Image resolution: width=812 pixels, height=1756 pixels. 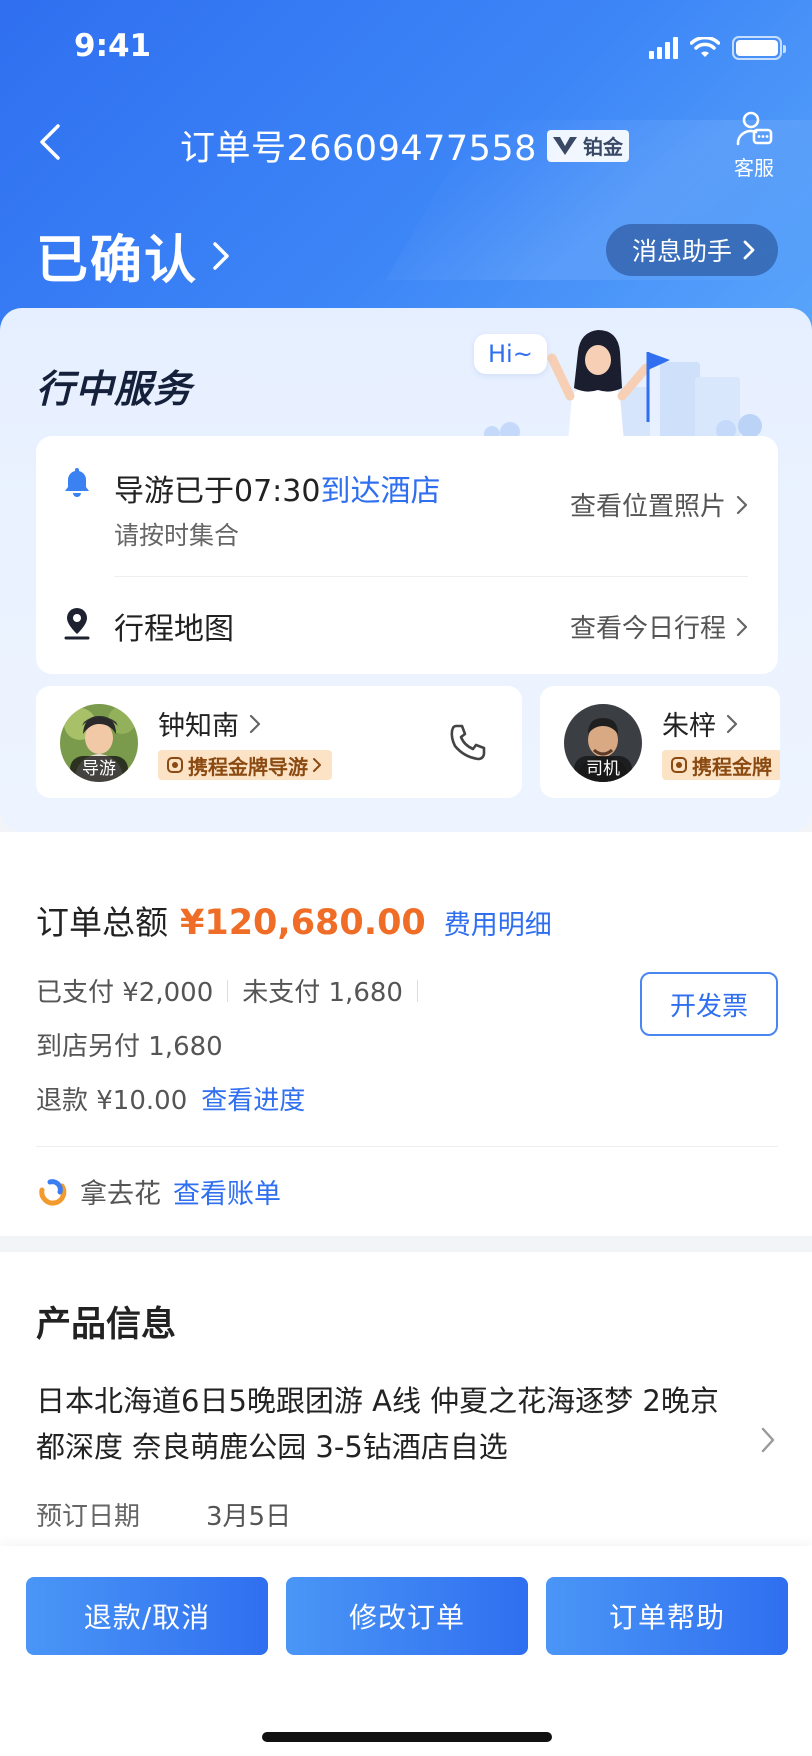 I want to click on guide-arrival-subtext: 请按时集合, so click(x=177, y=535).